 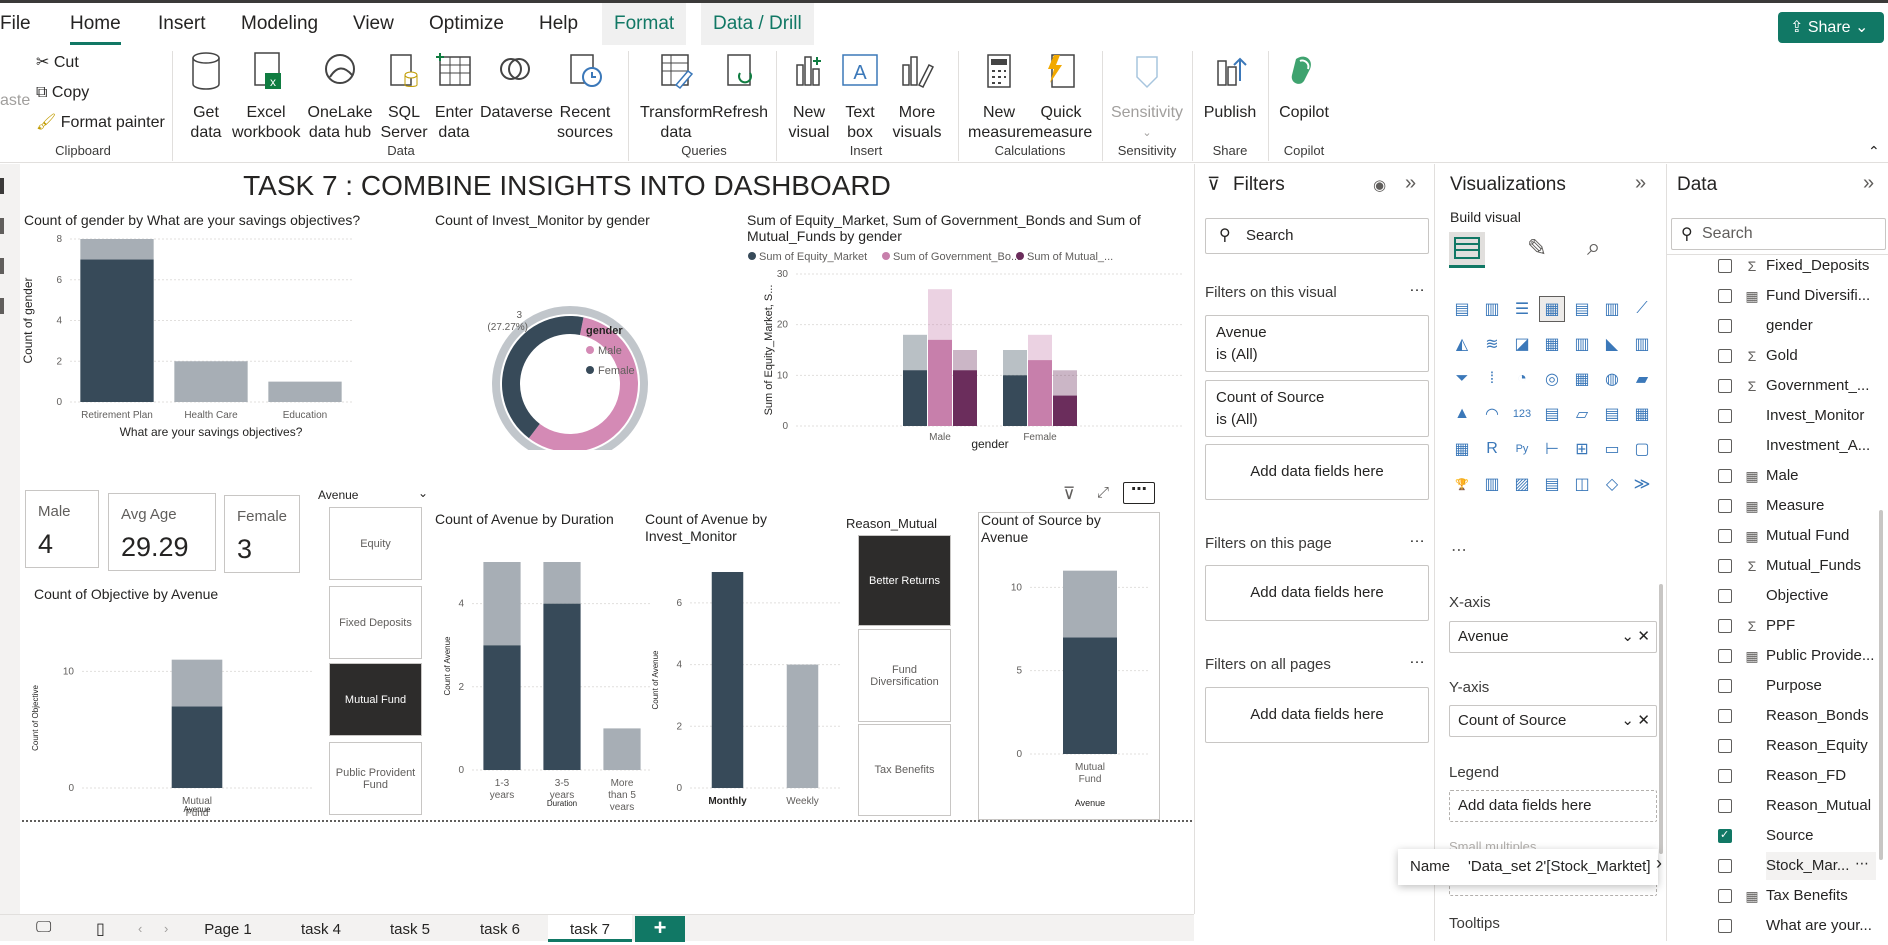 I want to click on excel-workbook-button: x Excel workbook, so click(x=266, y=97).